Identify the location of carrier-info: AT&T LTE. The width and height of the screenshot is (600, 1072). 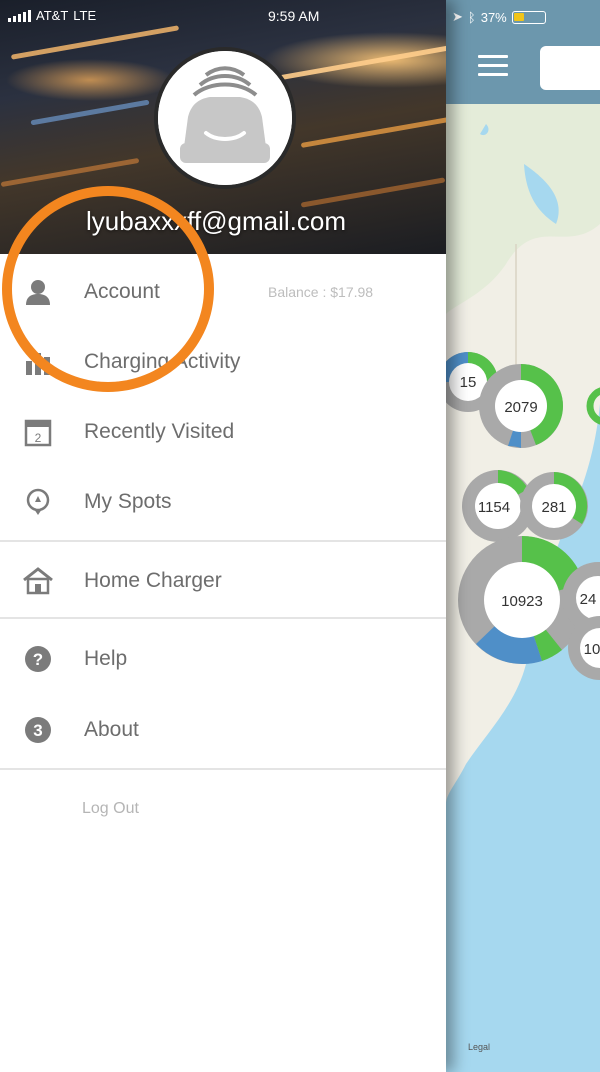
(52, 15).